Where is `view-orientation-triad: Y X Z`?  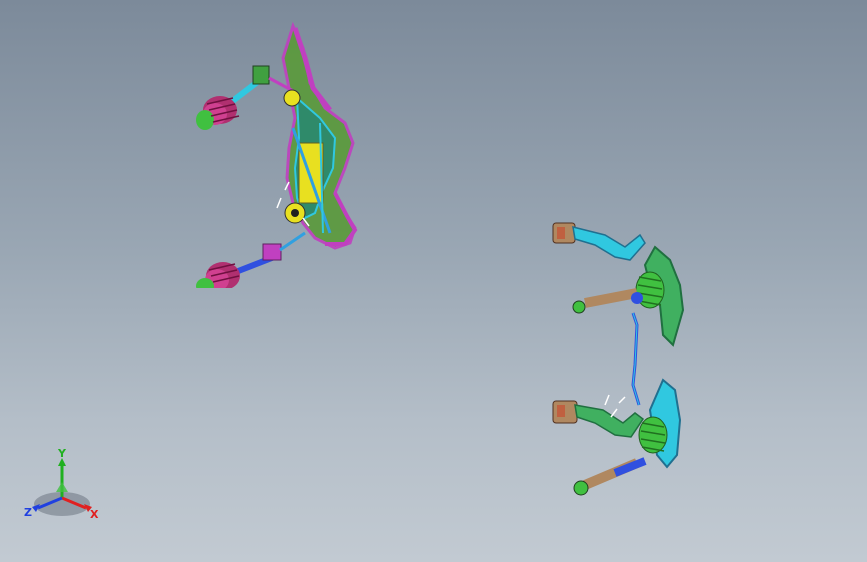
view-orientation-triad: Y X Z is located at coordinates (63, 484).